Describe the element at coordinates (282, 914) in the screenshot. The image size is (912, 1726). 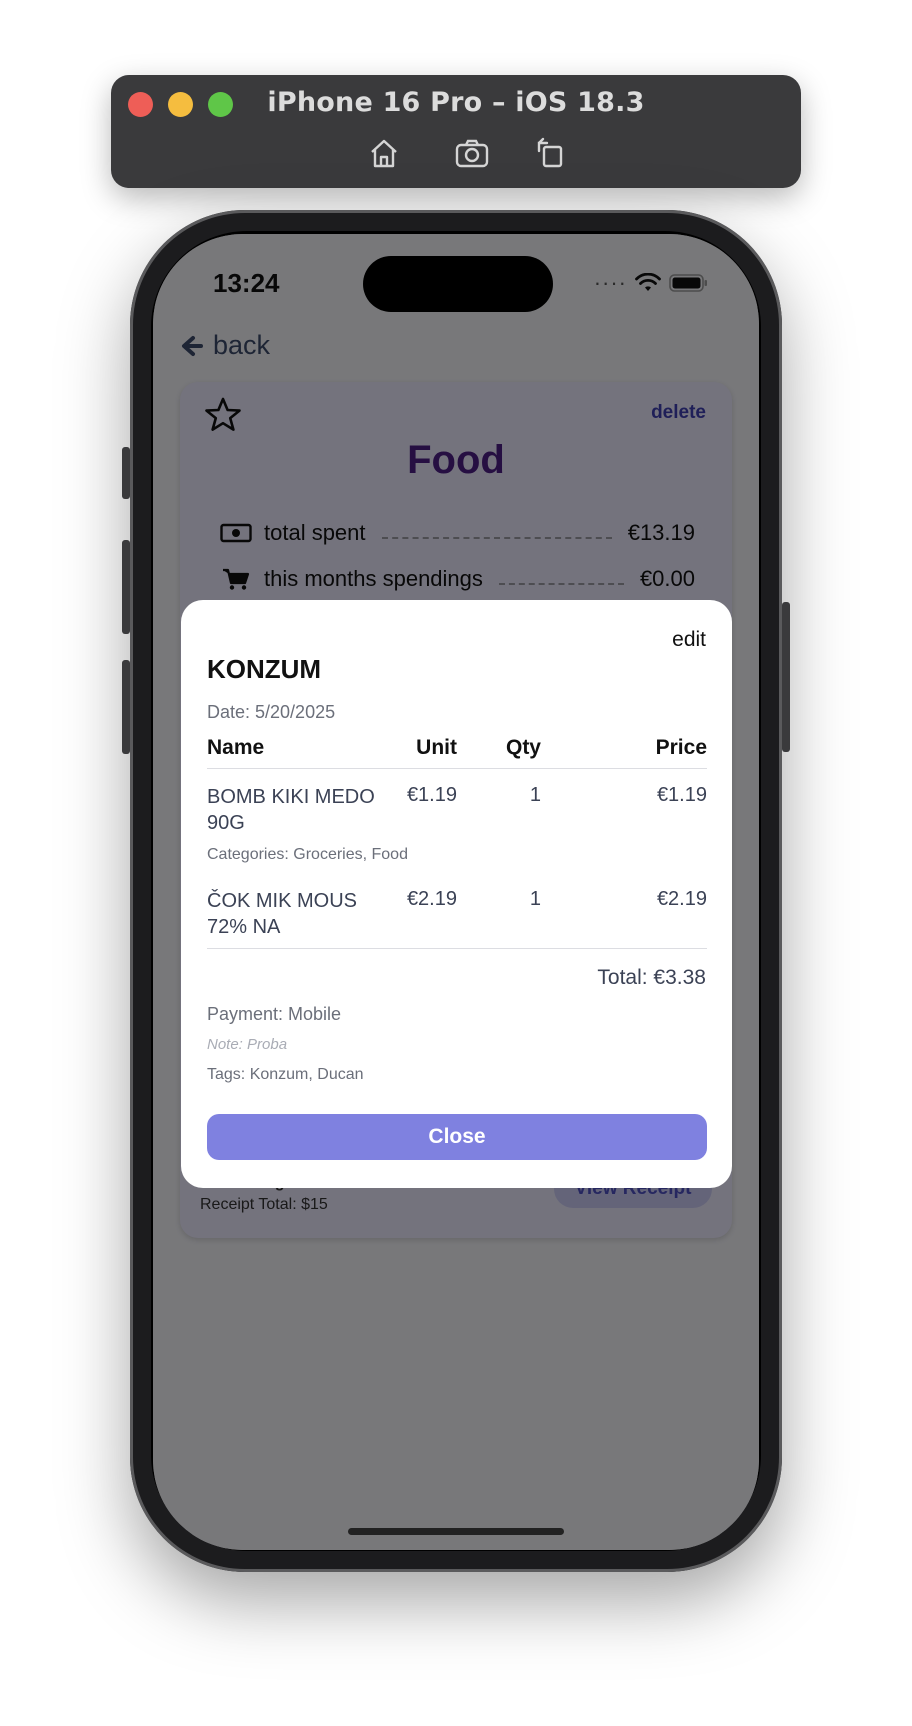
I see `item-name: ČOK MIK MOUS 72% NA` at that location.